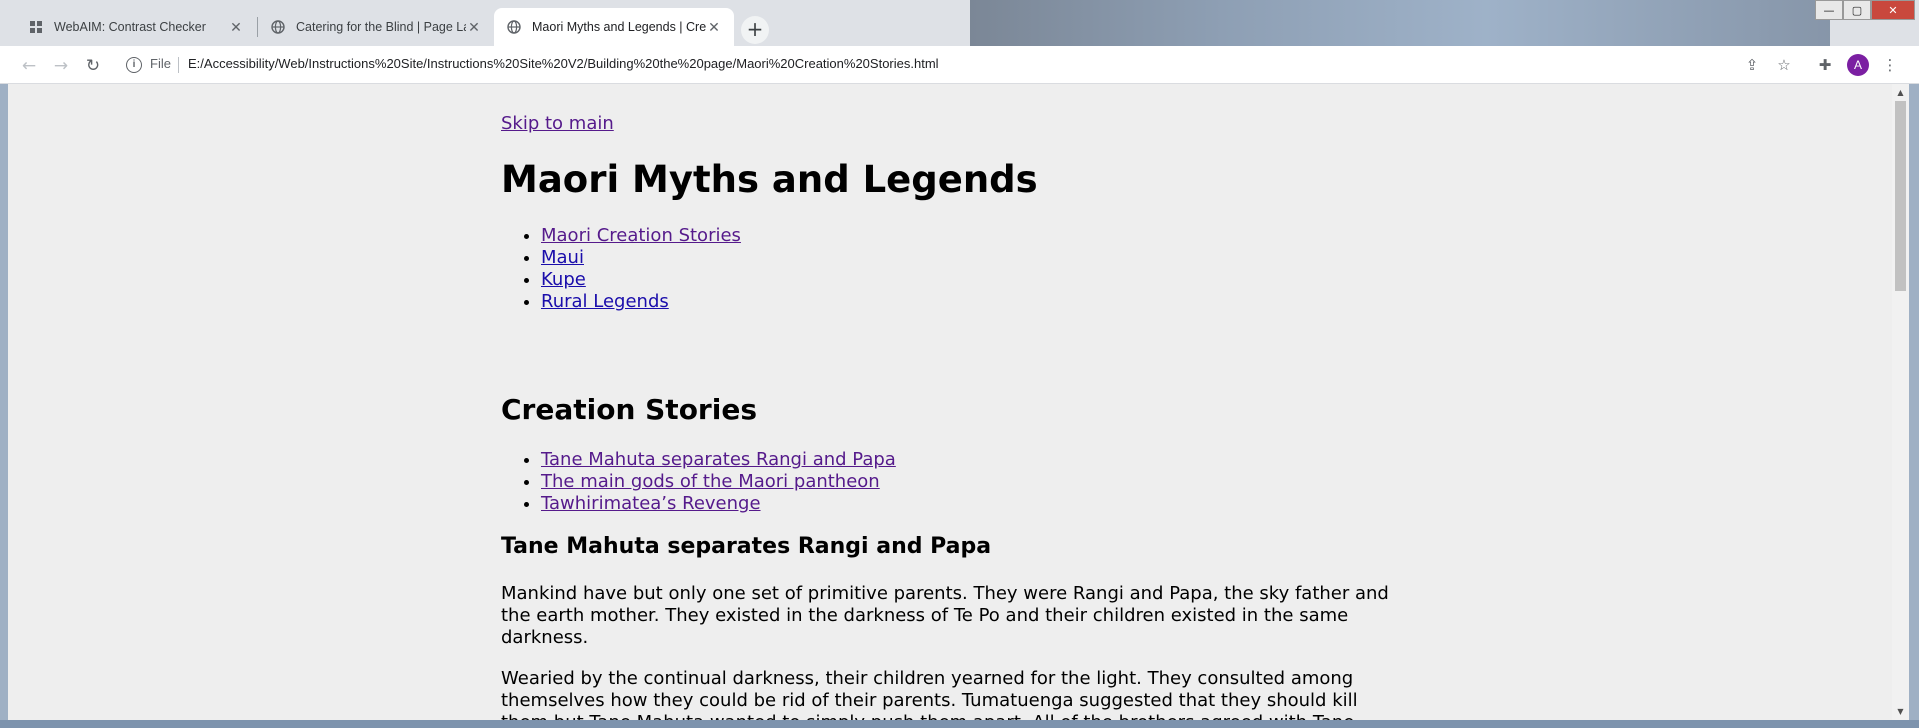 The width and height of the screenshot is (1919, 728). What do you see at coordinates (160, 63) in the screenshot?
I see `security-chip: File` at bounding box center [160, 63].